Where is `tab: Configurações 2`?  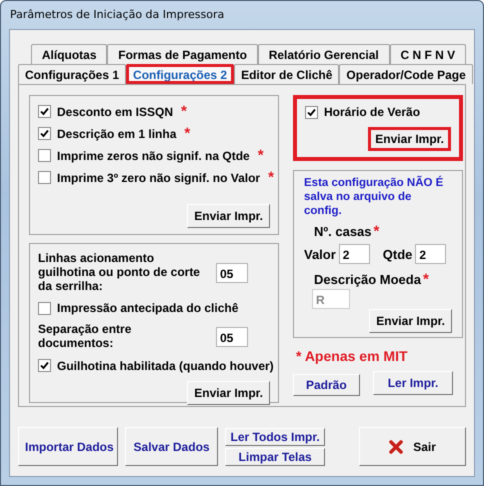 tab: Configurações 2 is located at coordinates (180, 74).